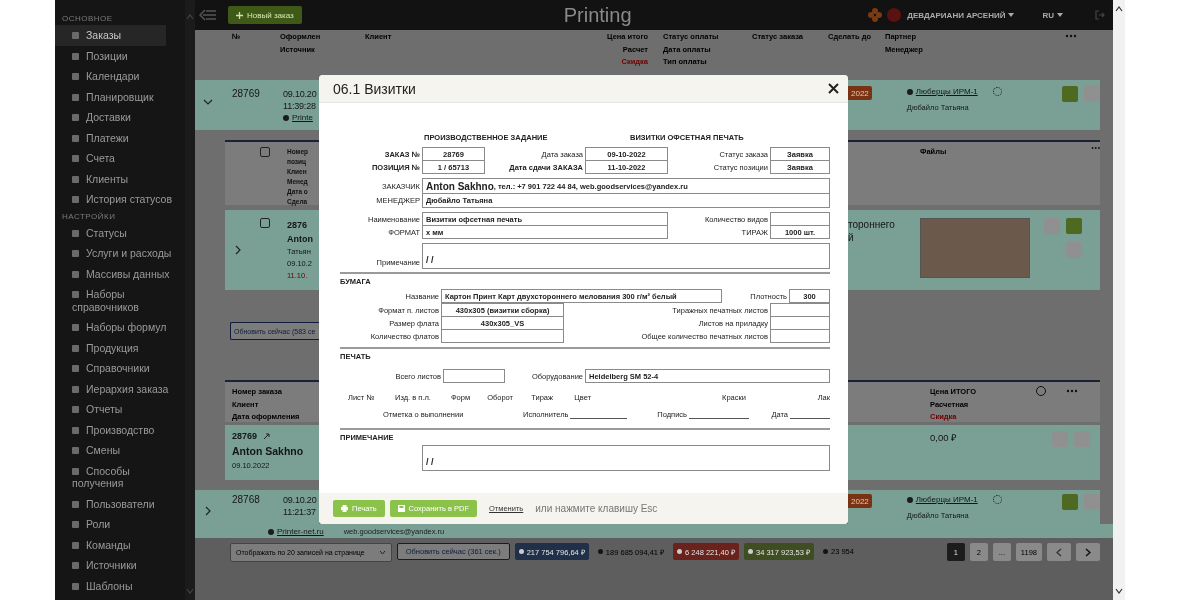 Image resolution: width=1179 pixels, height=600 pixels. What do you see at coordinates (110, 35) in the screenshot?
I see `sidebar-item: Заказы` at bounding box center [110, 35].